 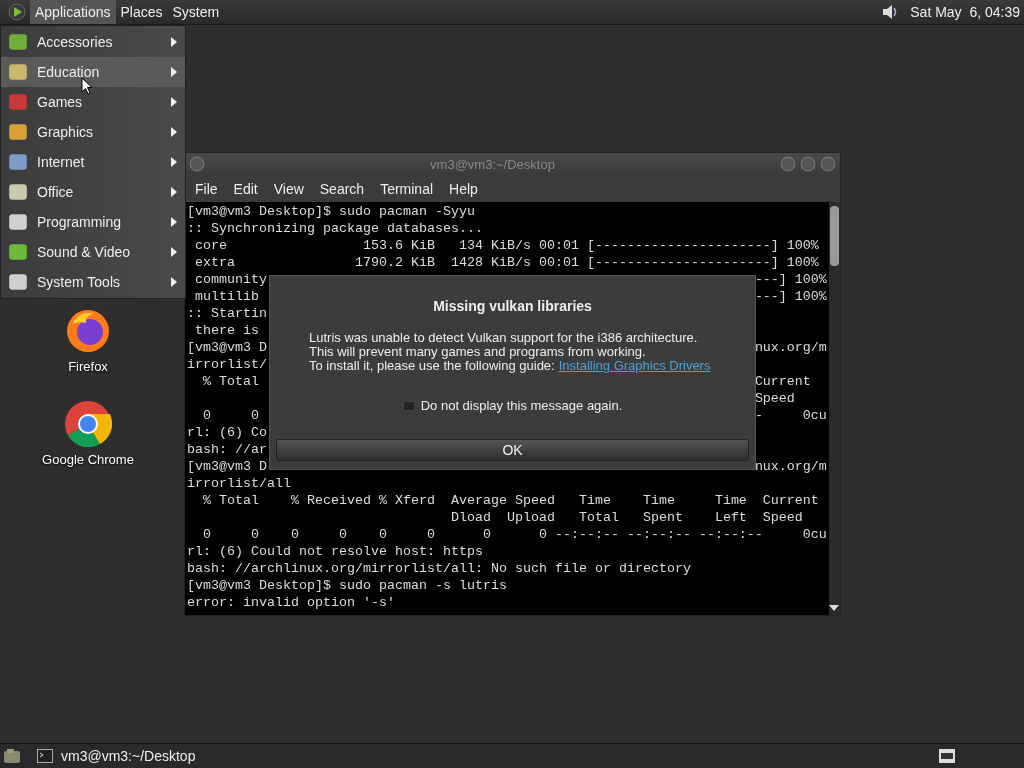 I want to click on menu-item: Office, so click(x=93, y=192).